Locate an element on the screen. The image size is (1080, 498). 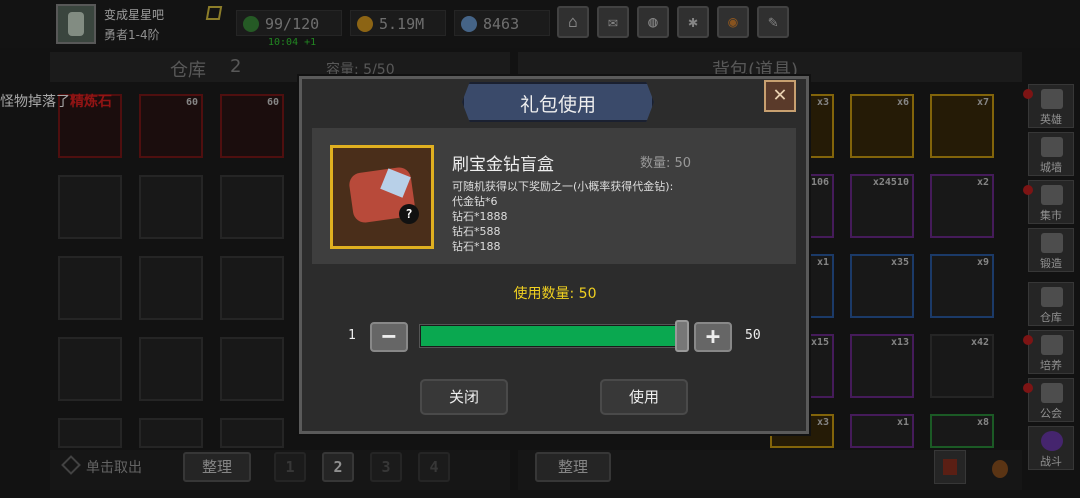
minus-icon: − is located at coordinates (389, 336).